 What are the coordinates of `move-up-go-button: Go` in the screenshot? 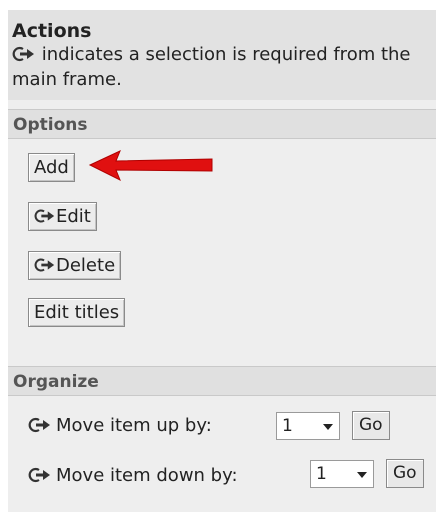 It's located at (371, 425).